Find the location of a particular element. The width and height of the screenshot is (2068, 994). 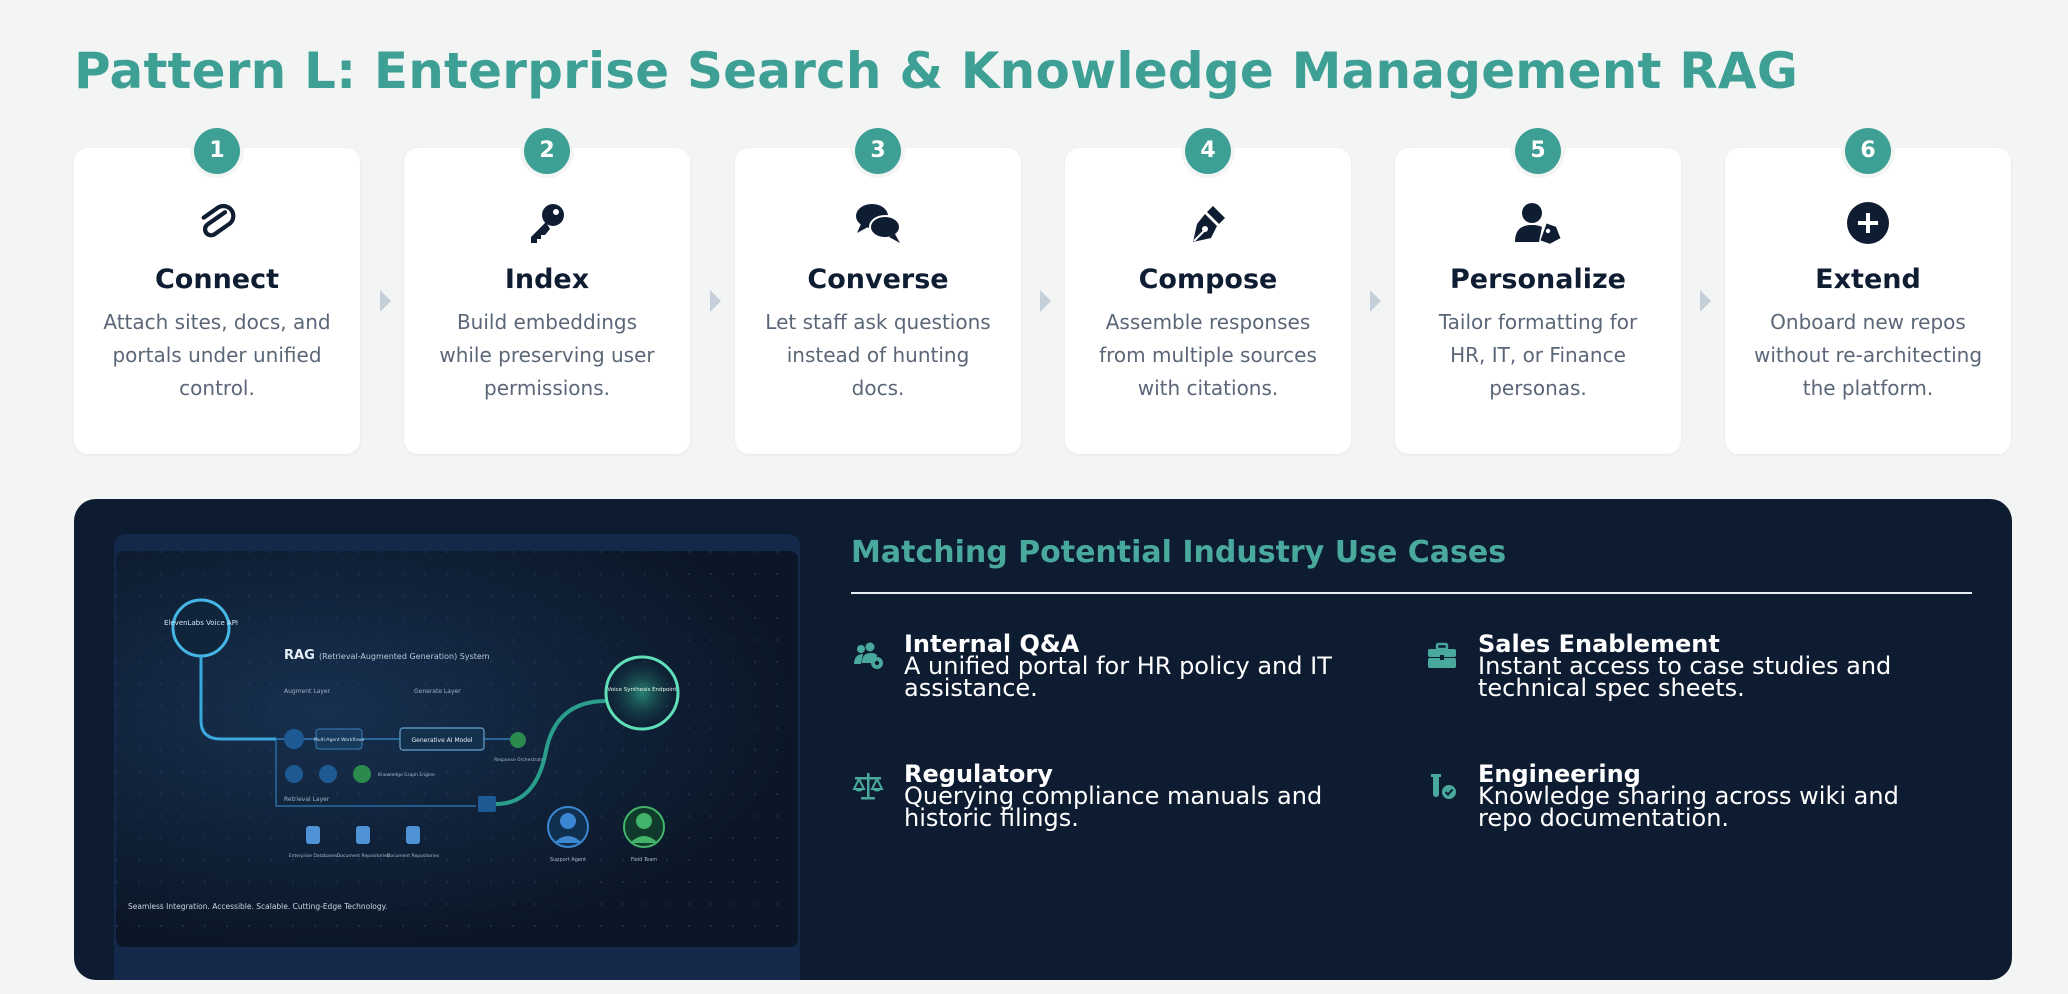

scale-balance-icon is located at coordinates (868, 786).